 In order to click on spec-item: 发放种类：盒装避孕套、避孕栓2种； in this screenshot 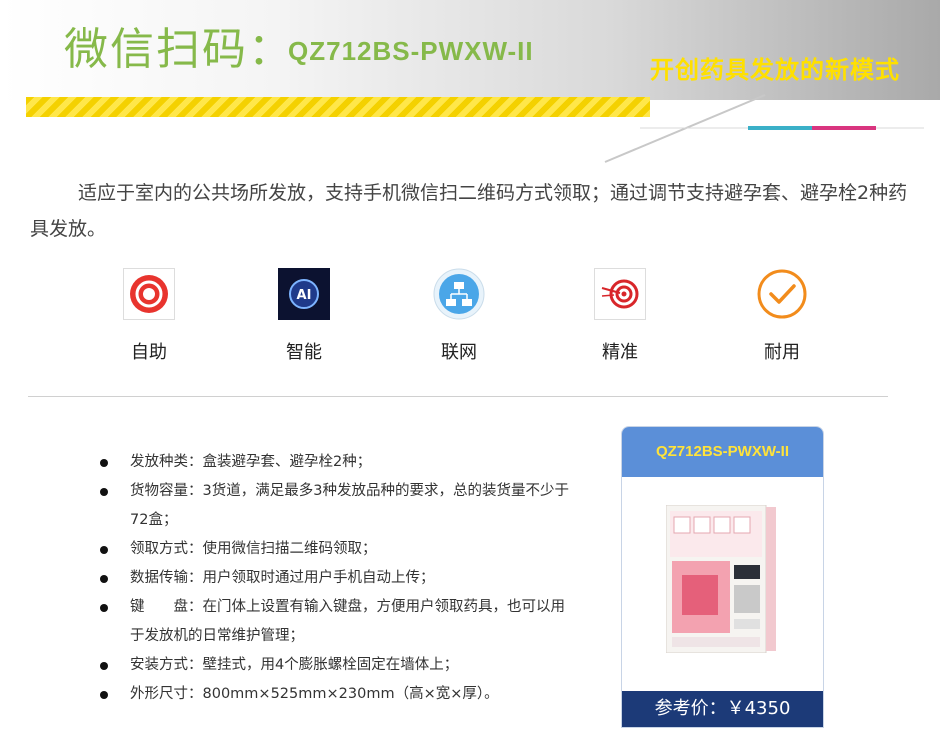, I will do `click(335, 462)`.